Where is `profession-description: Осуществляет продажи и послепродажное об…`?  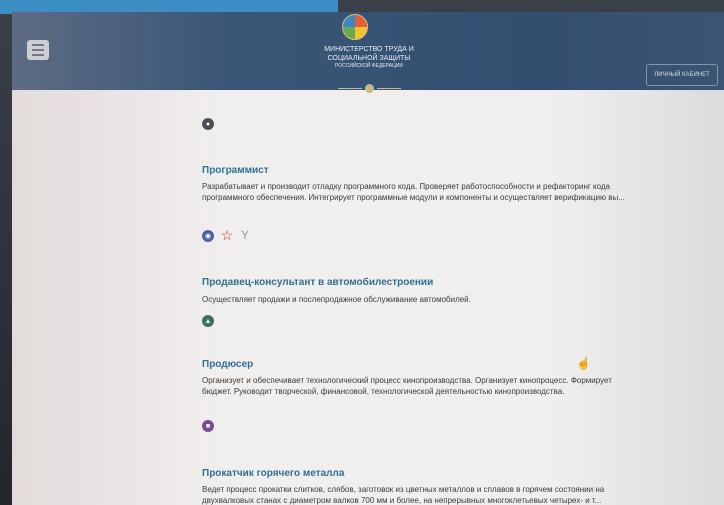 profession-description: Осуществляет продажи и послепродажное об… is located at coordinates (336, 299).